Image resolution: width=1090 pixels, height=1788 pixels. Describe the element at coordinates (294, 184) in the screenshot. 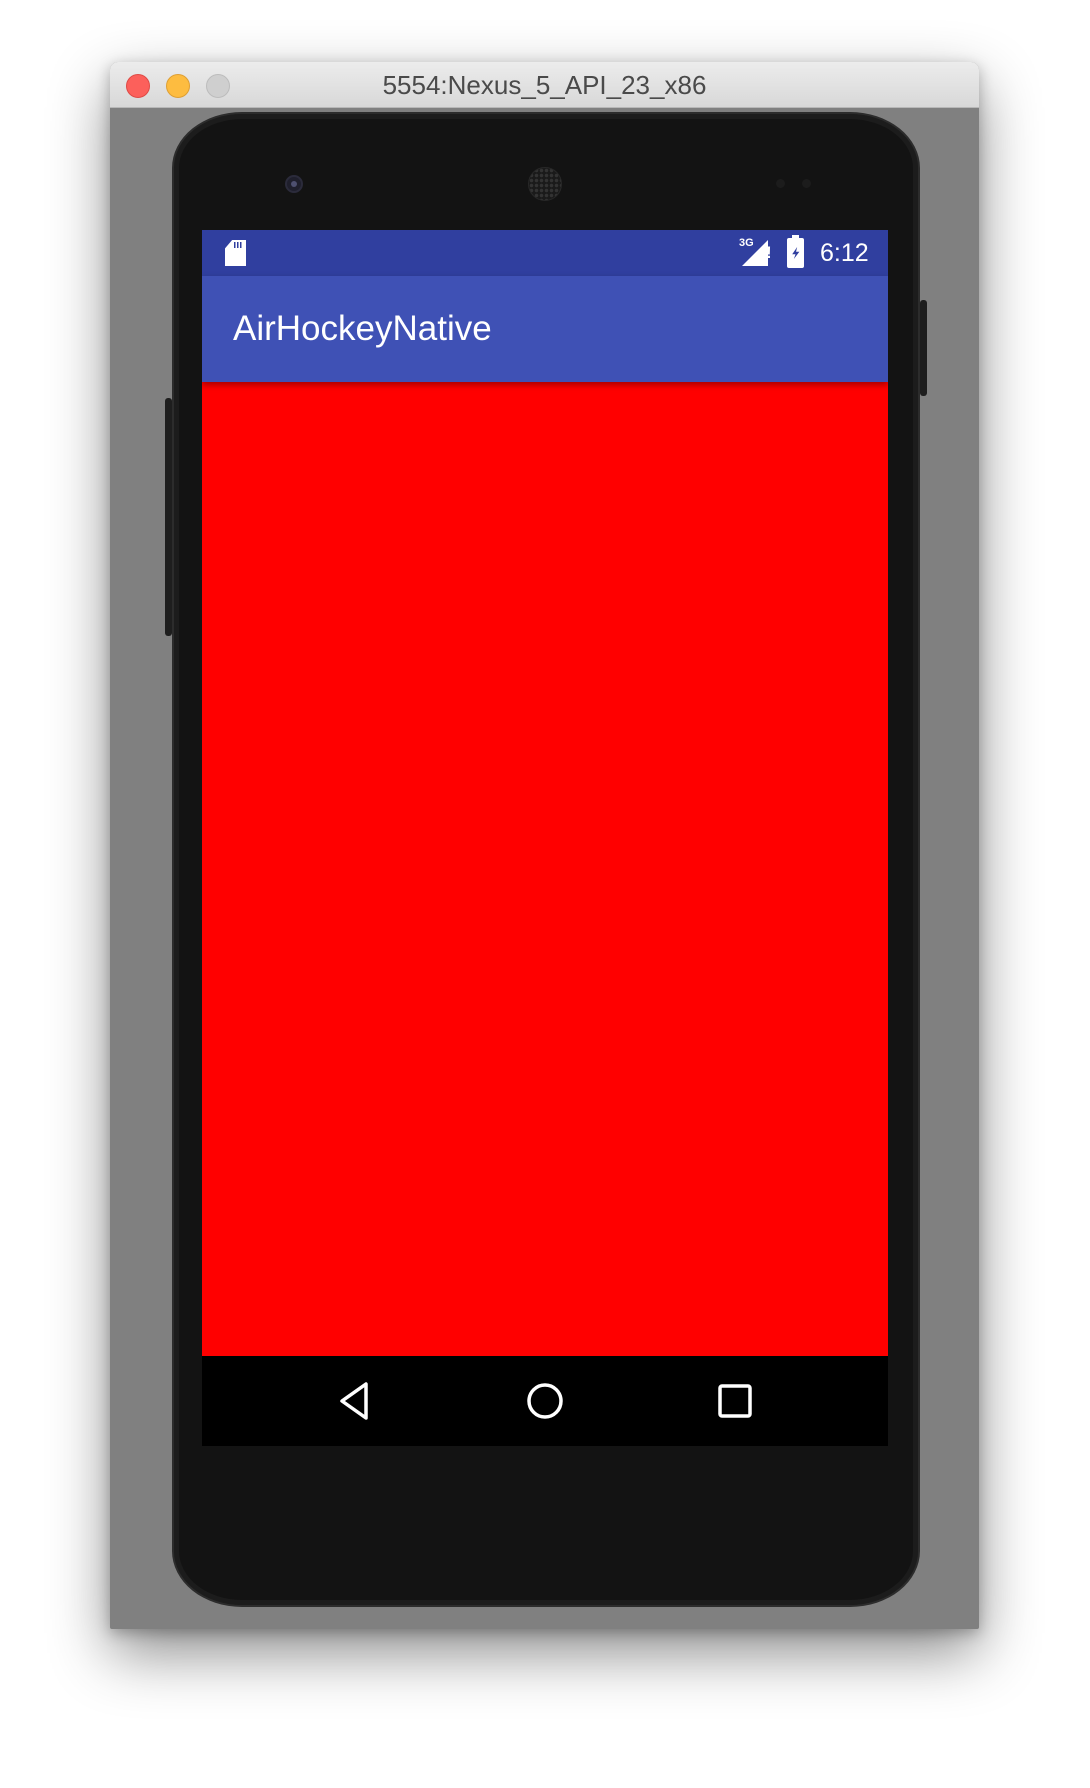

I see `front-camera-icon` at that location.